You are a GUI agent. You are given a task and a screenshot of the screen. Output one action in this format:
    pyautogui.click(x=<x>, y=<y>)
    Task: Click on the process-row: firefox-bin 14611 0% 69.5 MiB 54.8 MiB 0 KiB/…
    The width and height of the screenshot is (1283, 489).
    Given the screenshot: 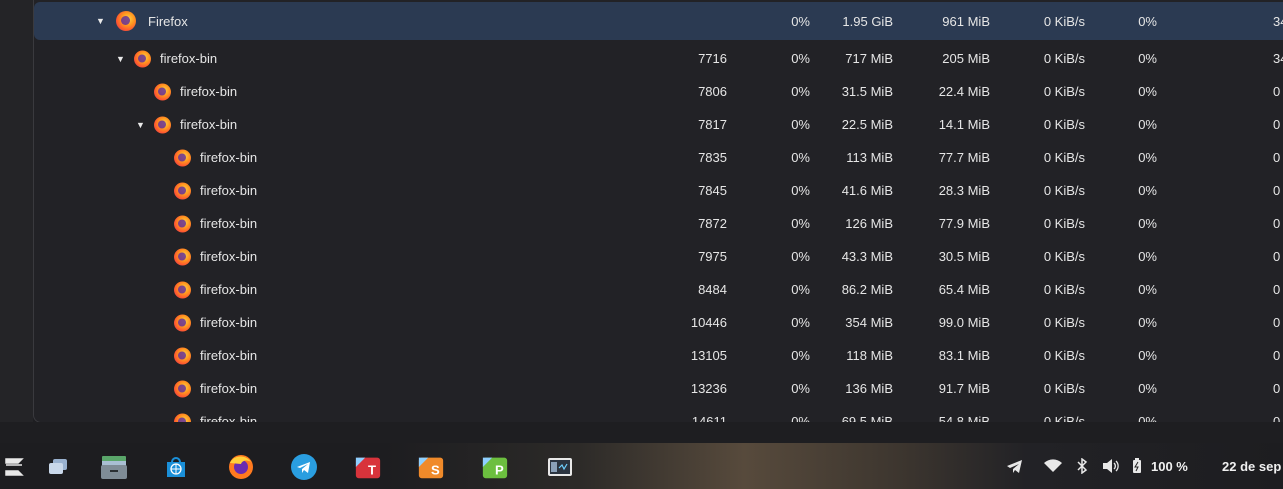 What is the action you would take?
    pyautogui.click(x=658, y=414)
    